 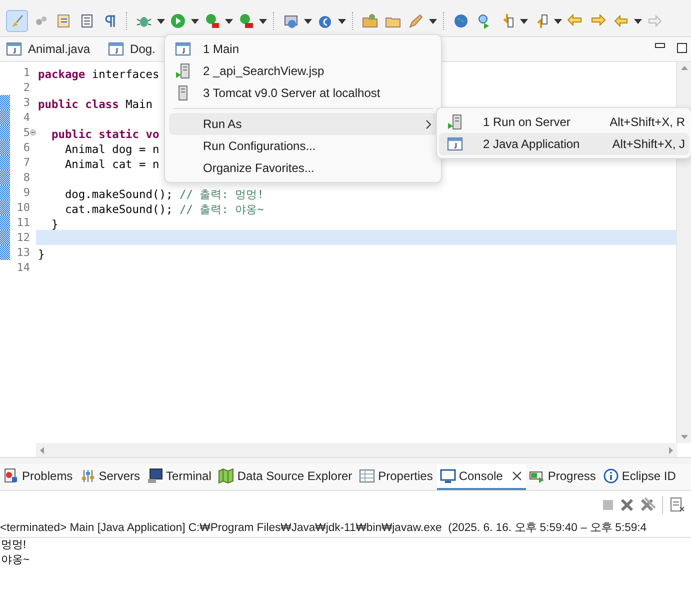 I want to click on code-line: Animal cat = n, so click(x=112, y=164).